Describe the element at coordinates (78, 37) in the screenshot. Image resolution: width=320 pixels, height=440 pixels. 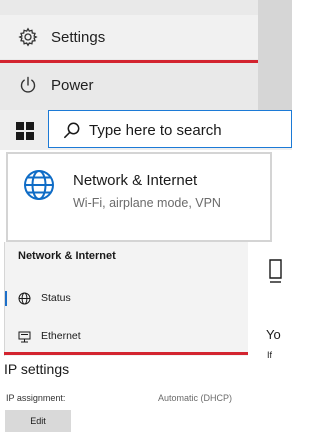
I see `start-settings-label: Settings` at that location.